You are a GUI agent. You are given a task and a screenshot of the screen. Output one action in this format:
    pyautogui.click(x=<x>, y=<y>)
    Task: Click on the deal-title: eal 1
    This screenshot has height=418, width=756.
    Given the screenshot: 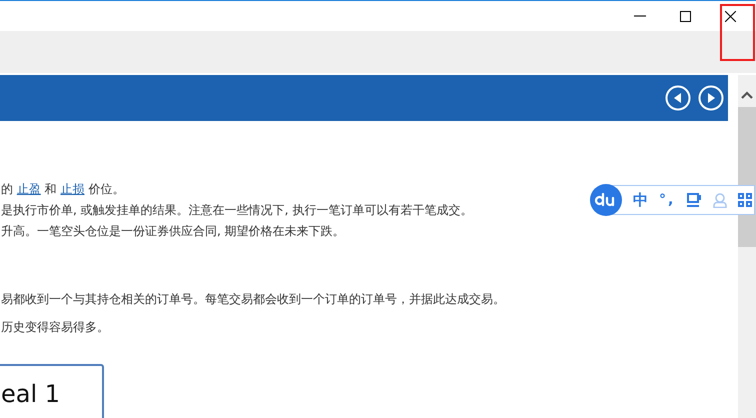 What is the action you would take?
    pyautogui.click(x=30, y=394)
    